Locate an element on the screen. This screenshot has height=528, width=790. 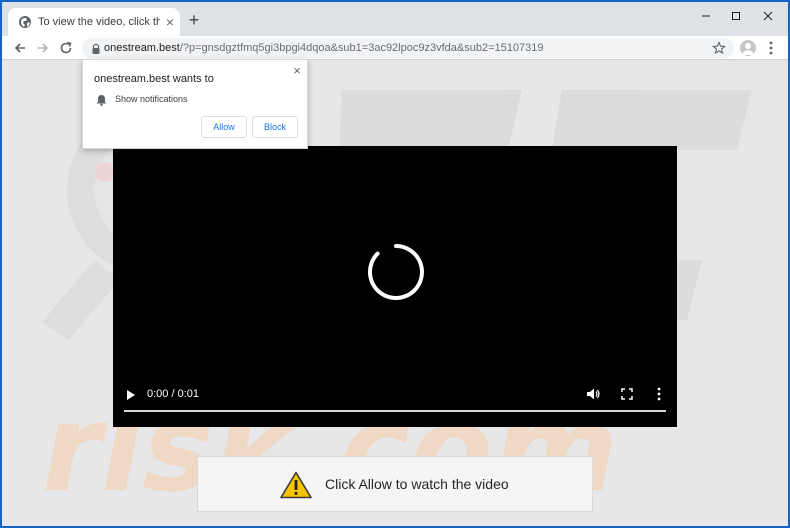
volume-icon is located at coordinates (593, 396).